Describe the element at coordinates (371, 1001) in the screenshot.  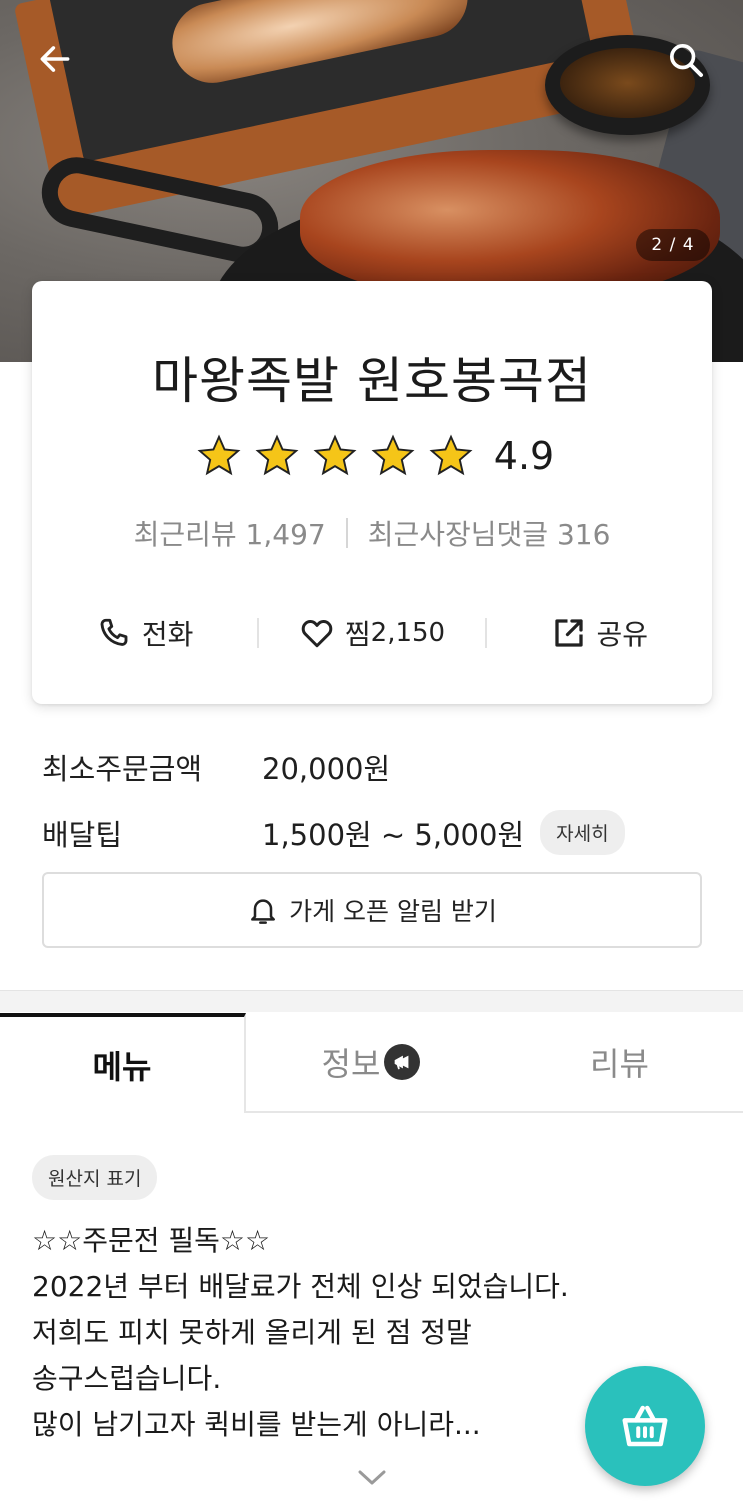
I see `section-divider` at that location.